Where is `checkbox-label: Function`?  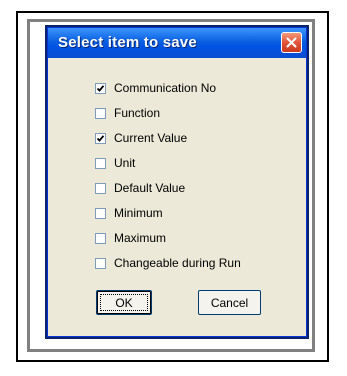 checkbox-label: Function is located at coordinates (137, 113).